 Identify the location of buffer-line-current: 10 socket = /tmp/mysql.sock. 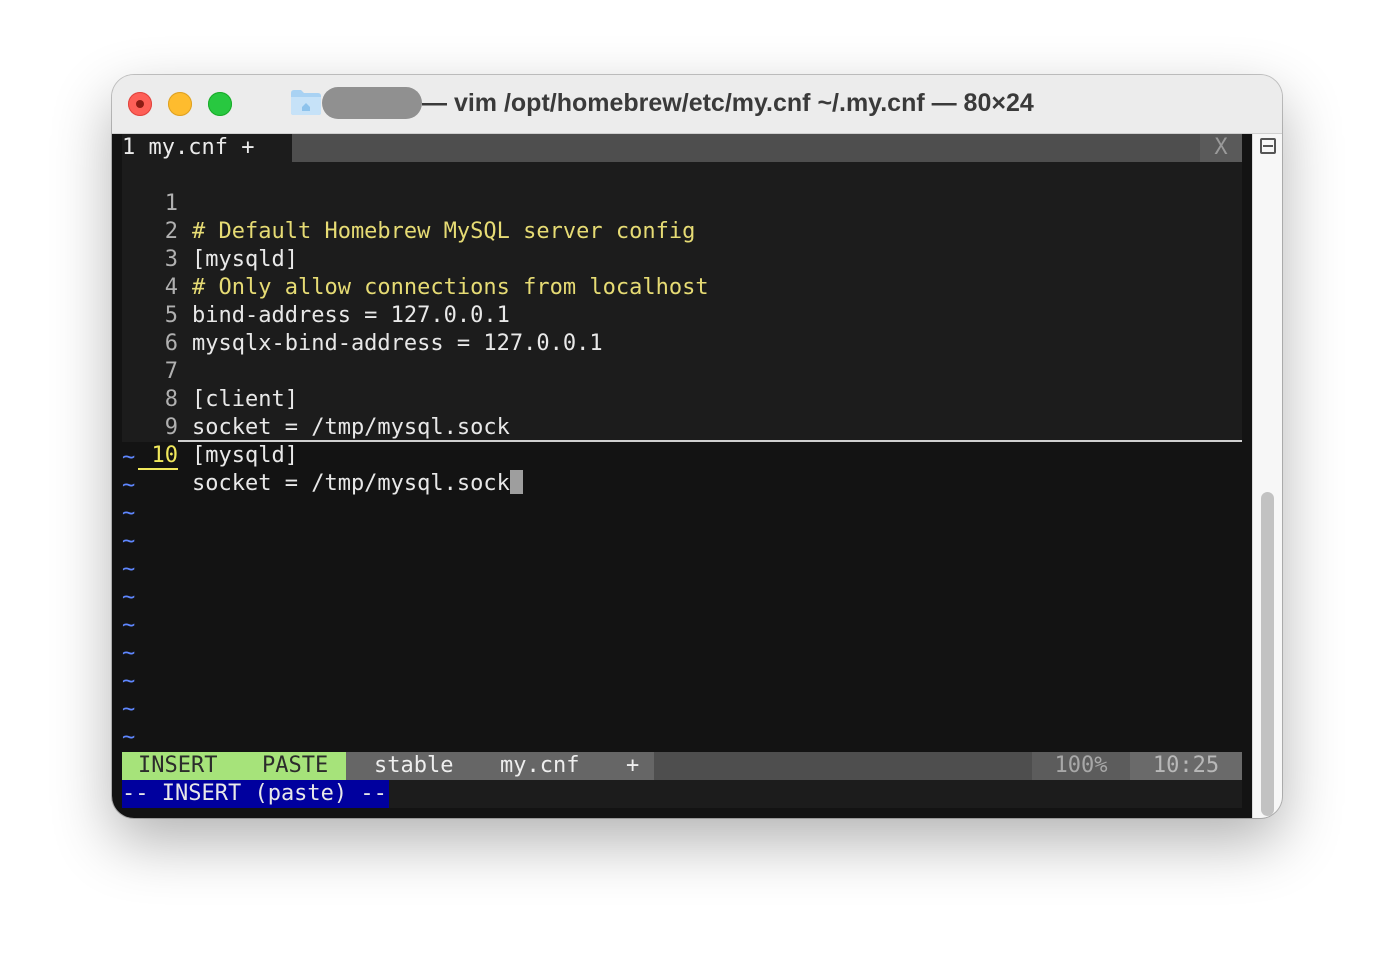
(682, 455).